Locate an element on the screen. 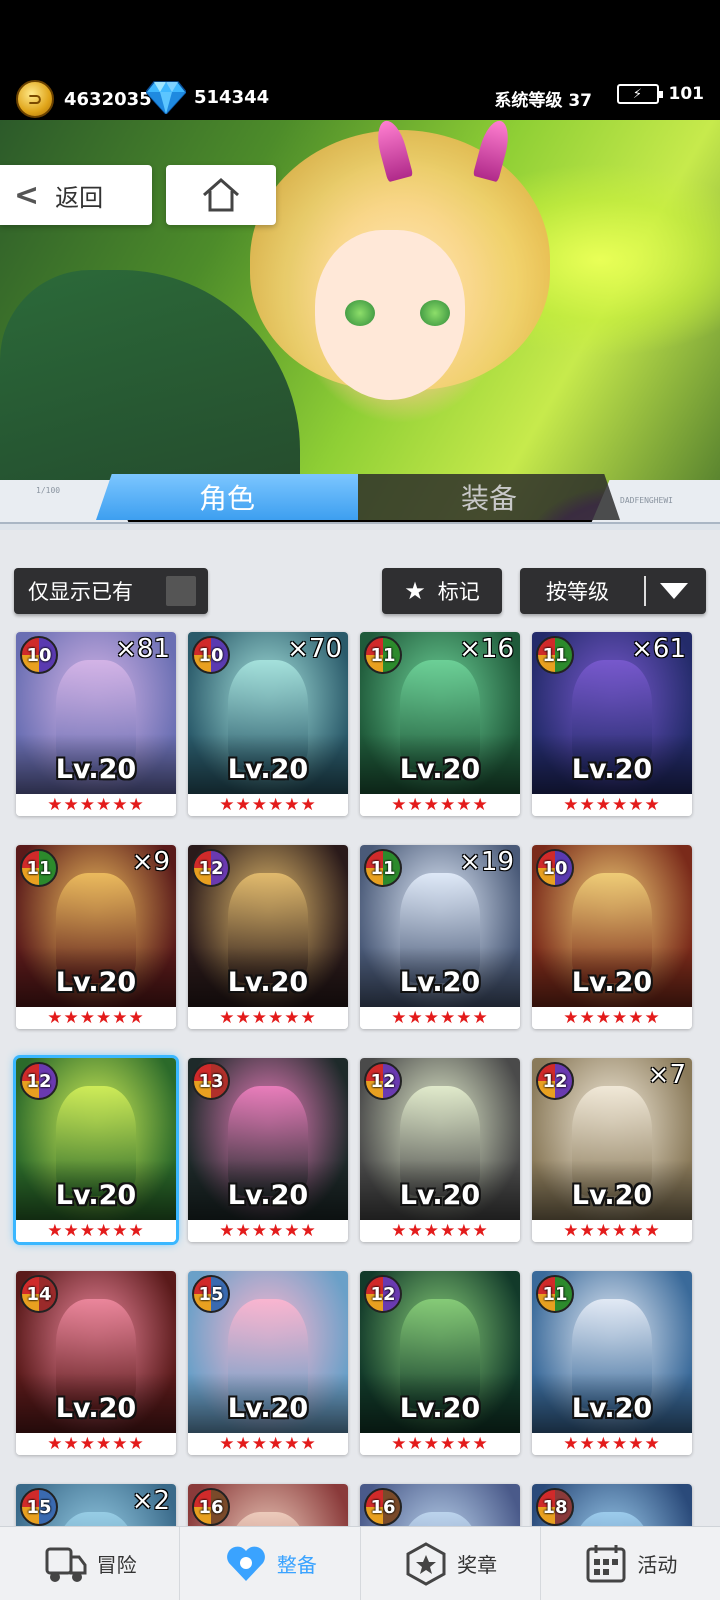  character-card: 10 ×81 Lv.20 ★★★★★★ is located at coordinates (96, 724).